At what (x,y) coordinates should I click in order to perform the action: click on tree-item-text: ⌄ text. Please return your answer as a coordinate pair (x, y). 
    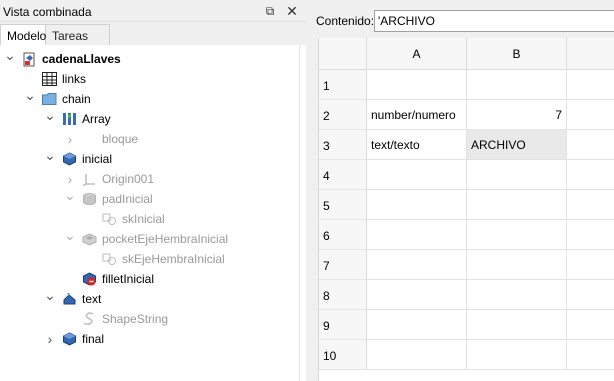
    Looking at the image, I should click on (150, 298).